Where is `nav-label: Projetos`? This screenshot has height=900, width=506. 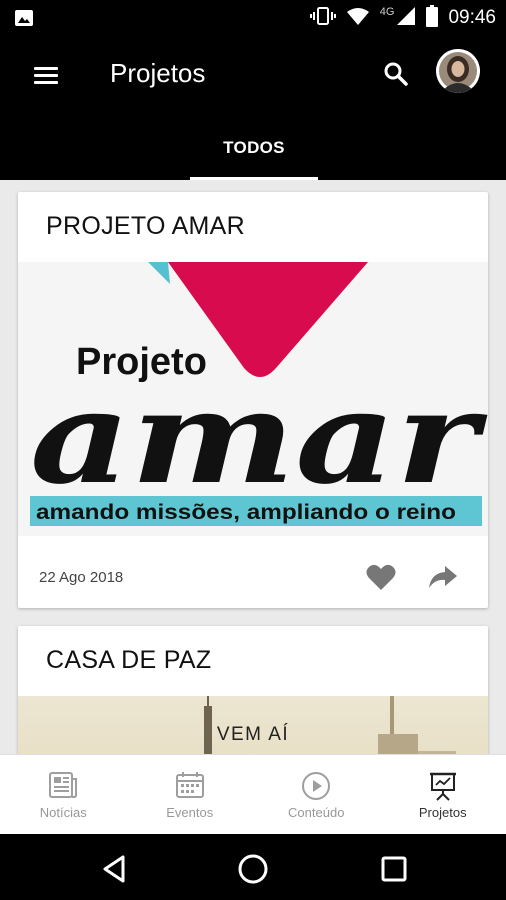 nav-label: Projetos is located at coordinates (442, 812).